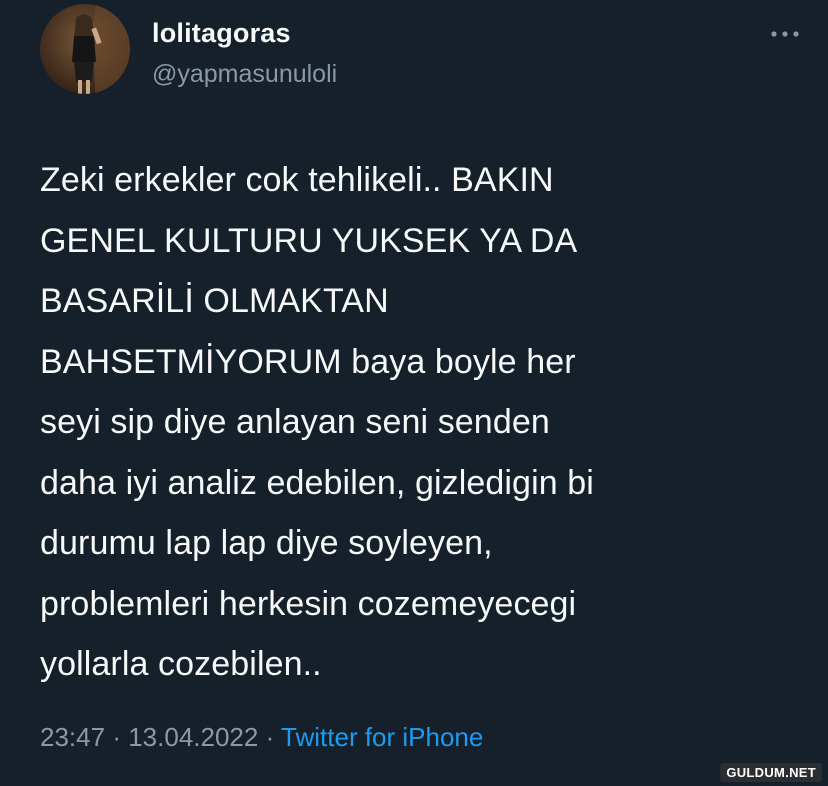 The height and width of the screenshot is (786, 828). I want to click on watermark: GULDUM.NET, so click(771, 772).